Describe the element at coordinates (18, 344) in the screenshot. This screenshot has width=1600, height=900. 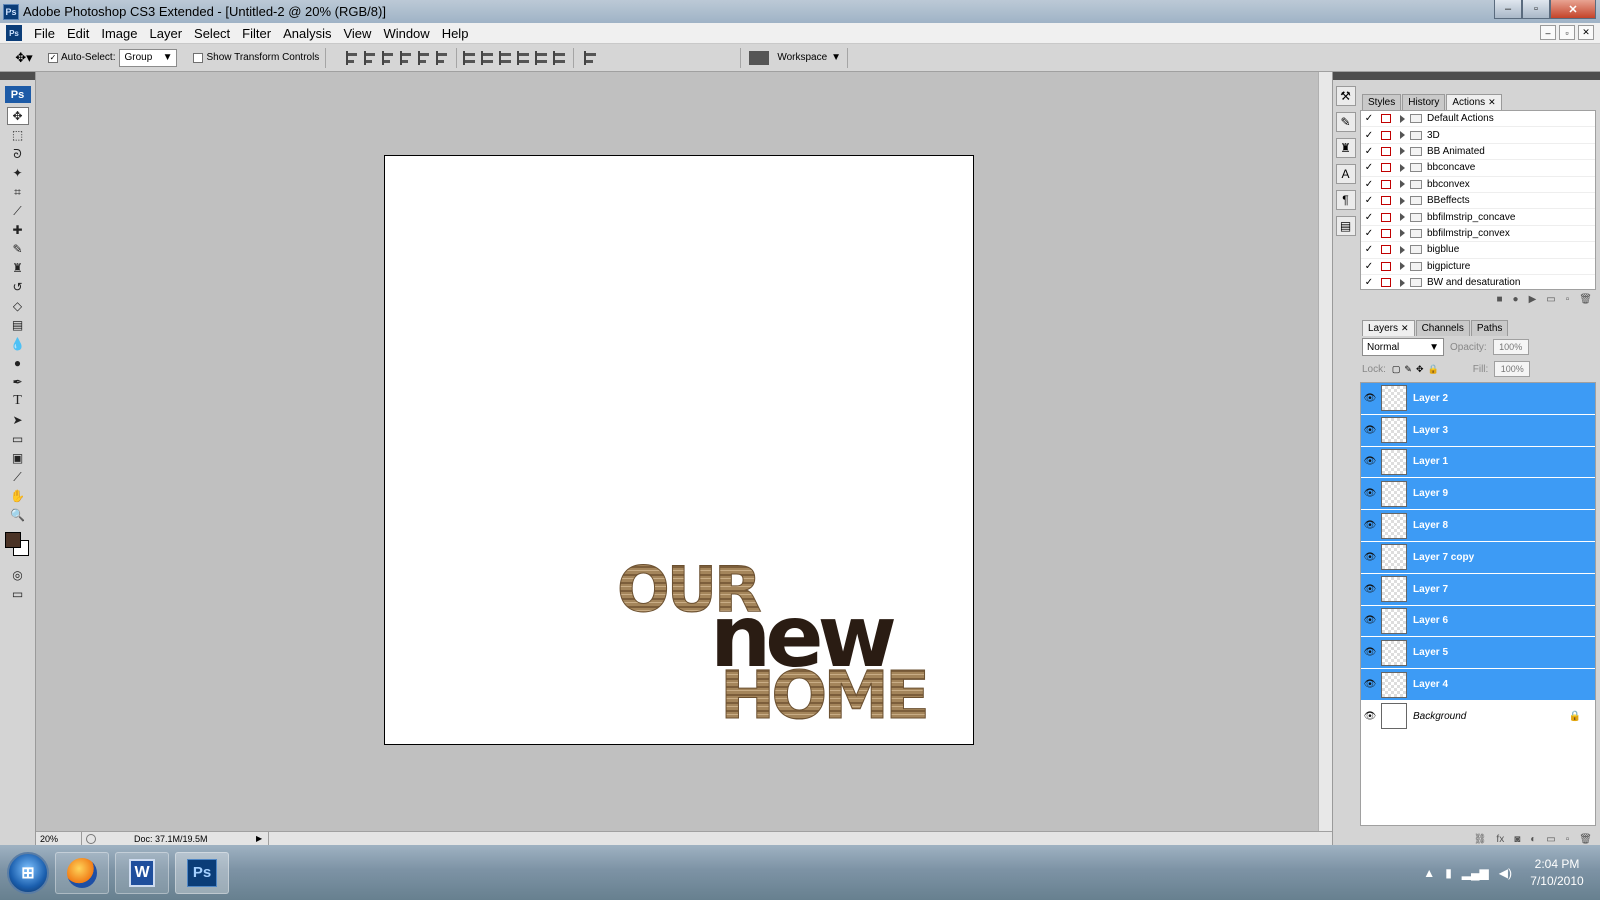
I see `blur-tool-icon: 💧` at that location.